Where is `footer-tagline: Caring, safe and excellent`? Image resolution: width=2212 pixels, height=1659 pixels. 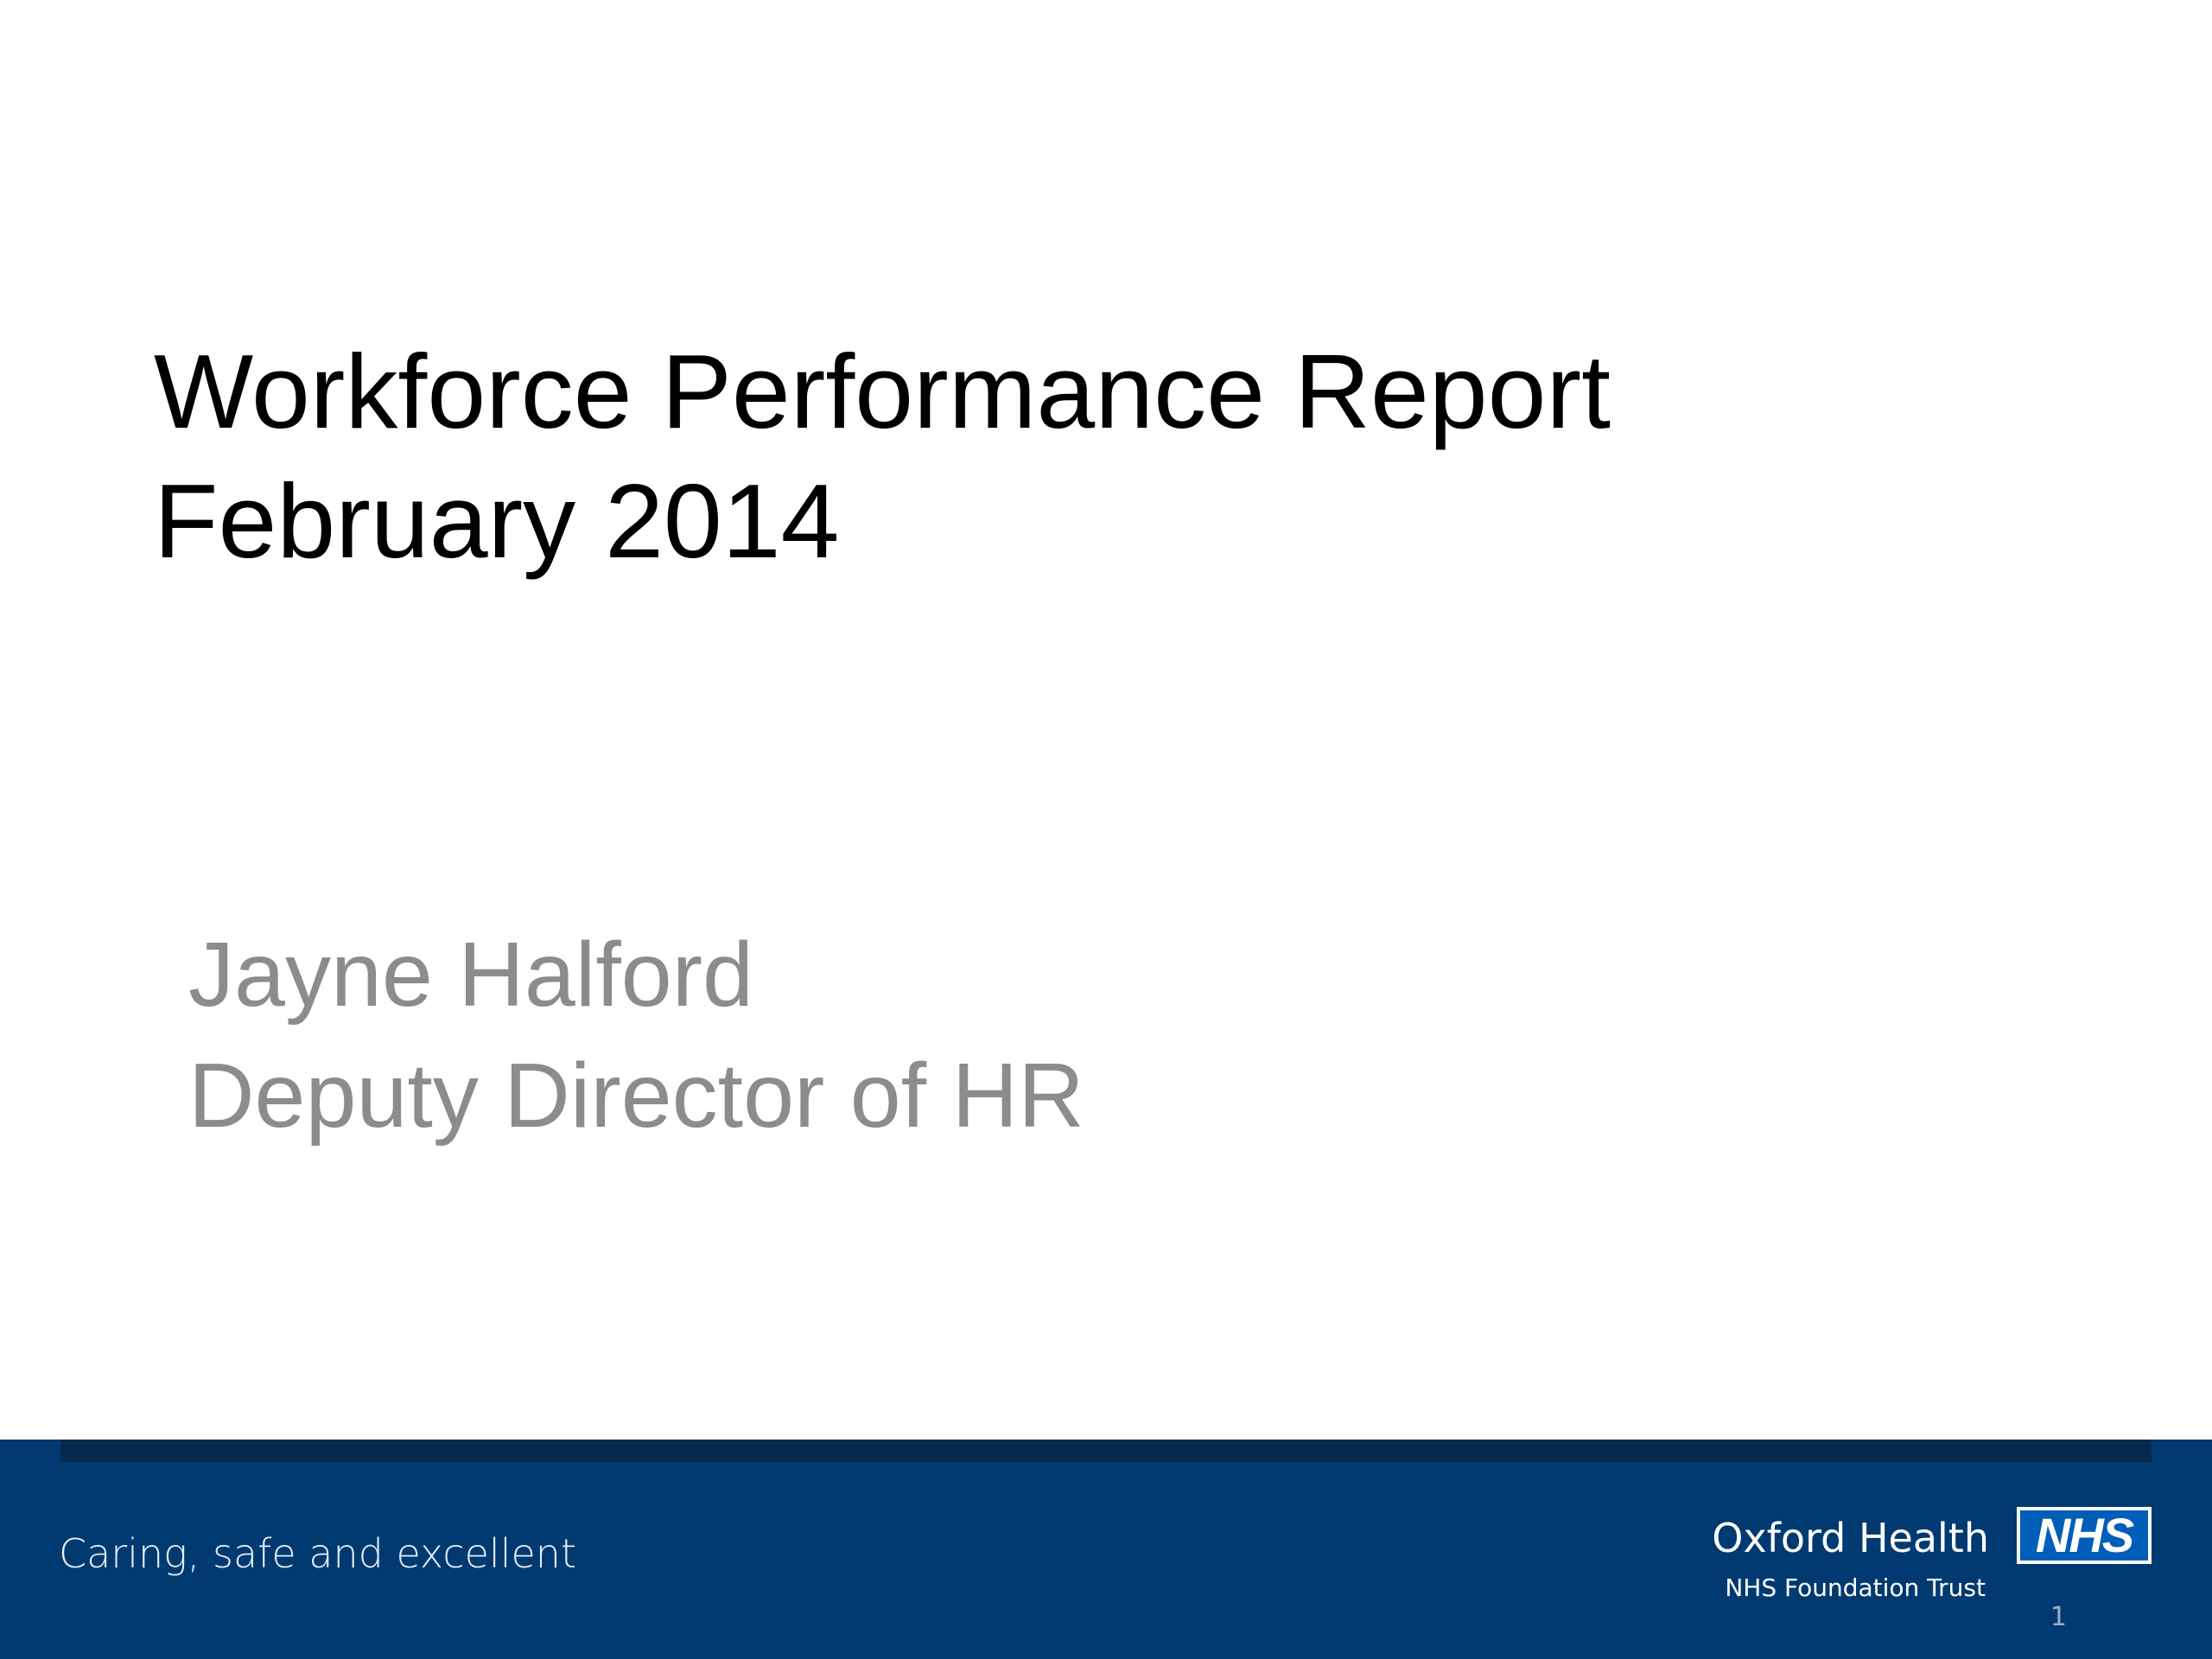
footer-tagline: Caring, safe and excellent is located at coordinates (317, 1553).